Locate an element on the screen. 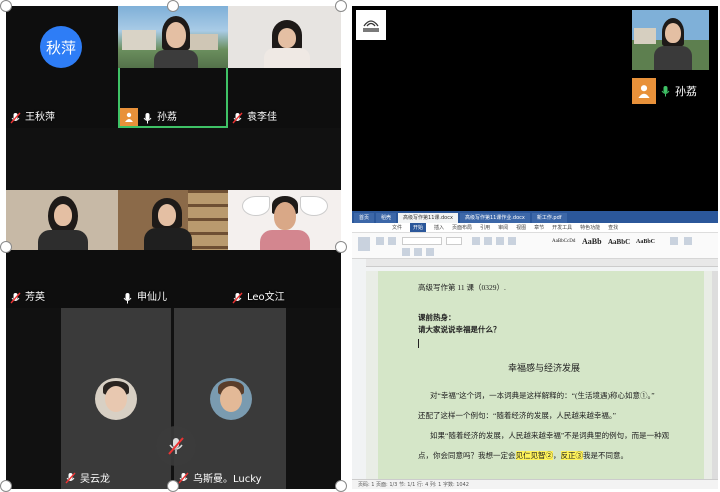 This screenshot has height=492, width=720. participant-name: 袁李佳 is located at coordinates (262, 117).